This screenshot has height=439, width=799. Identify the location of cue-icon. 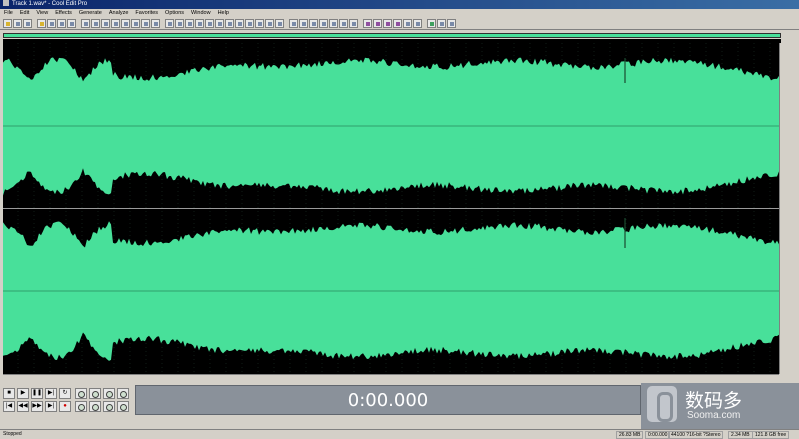
(353, 23).